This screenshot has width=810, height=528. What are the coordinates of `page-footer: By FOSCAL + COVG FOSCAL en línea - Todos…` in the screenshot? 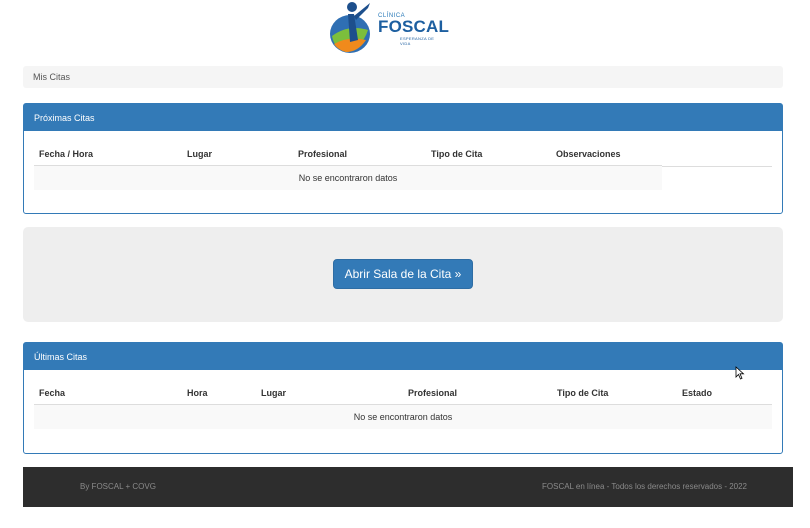 It's located at (408, 487).